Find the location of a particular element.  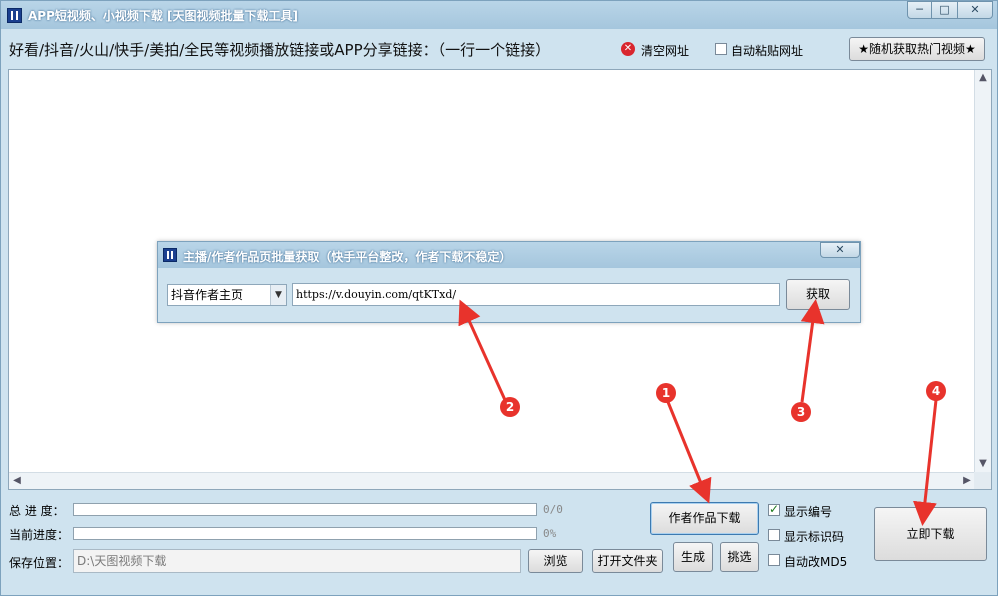

author-url-input: https://v.douyin.com/qtKTxd/ is located at coordinates (536, 294).